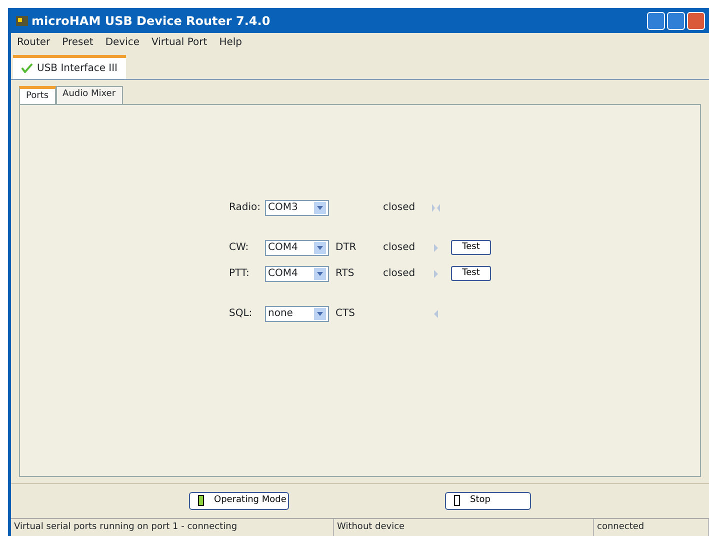 This screenshot has height=536, width=709. I want to click on tab: Ports, so click(37, 95).